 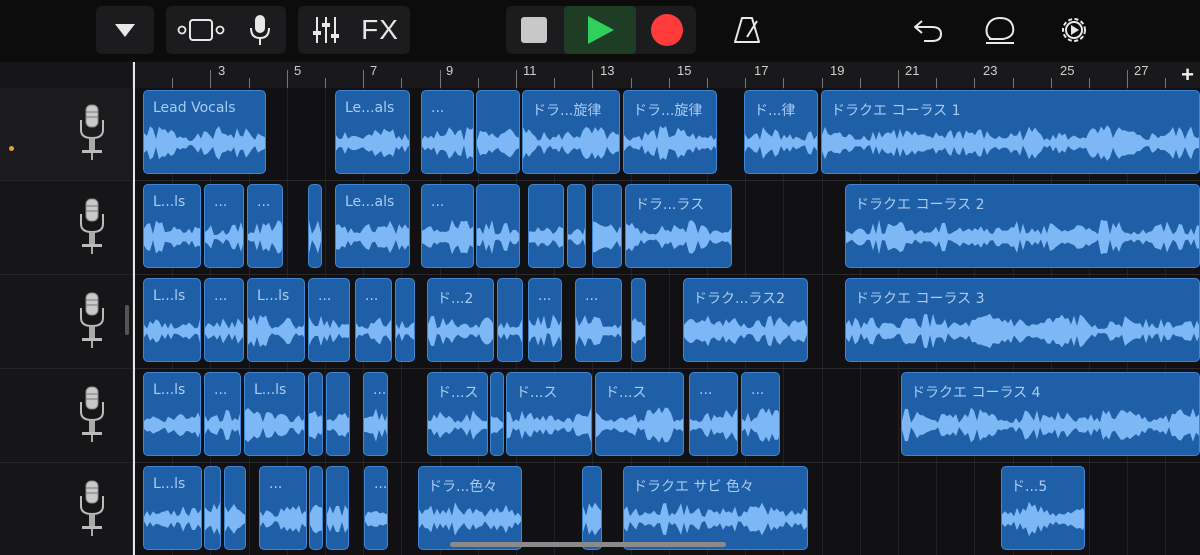 I want to click on tracks-view-button, so click(x=202, y=30).